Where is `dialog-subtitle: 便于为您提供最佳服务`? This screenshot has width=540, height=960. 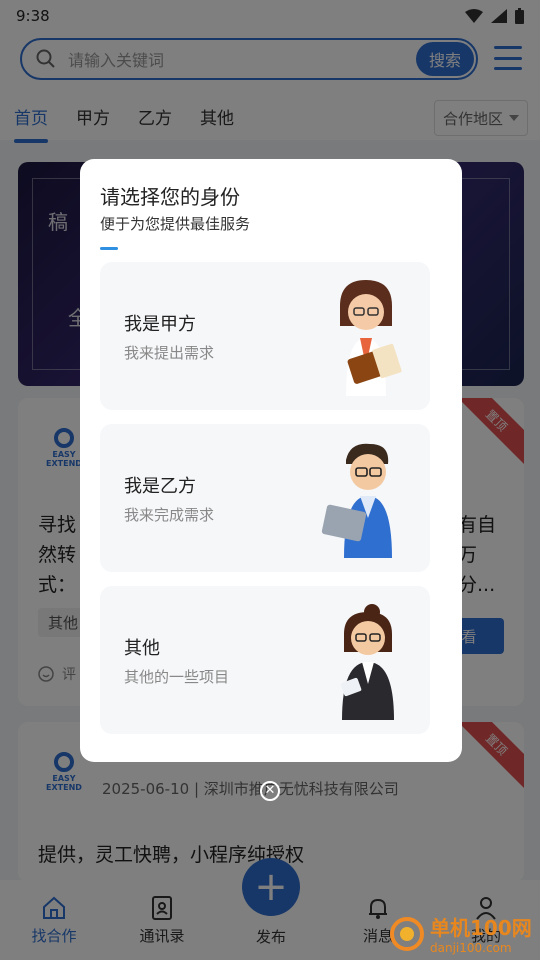
dialog-subtitle: 便于为您提供最佳服务 is located at coordinates (175, 224).